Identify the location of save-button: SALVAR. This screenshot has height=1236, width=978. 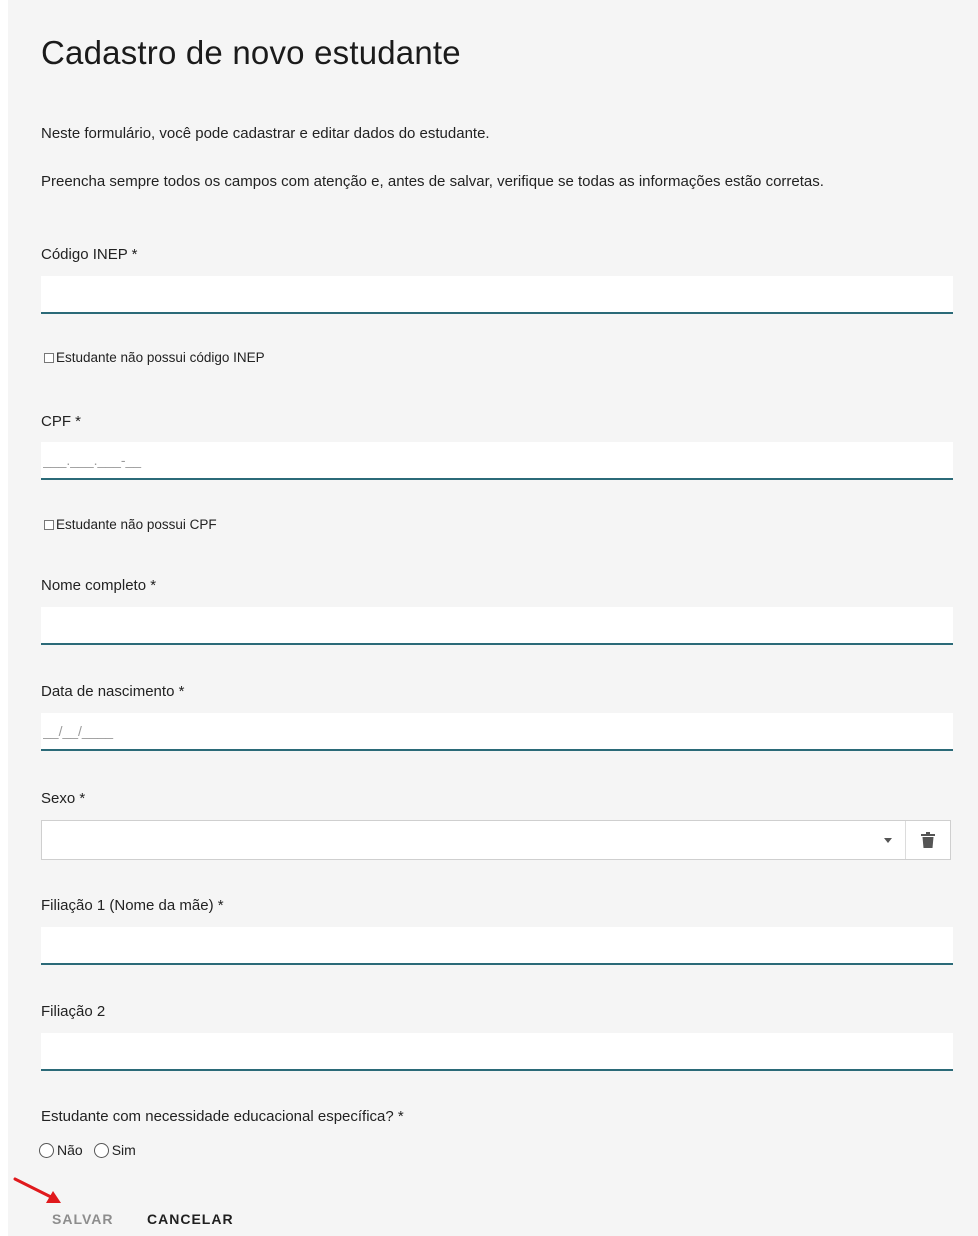
(82, 1219).